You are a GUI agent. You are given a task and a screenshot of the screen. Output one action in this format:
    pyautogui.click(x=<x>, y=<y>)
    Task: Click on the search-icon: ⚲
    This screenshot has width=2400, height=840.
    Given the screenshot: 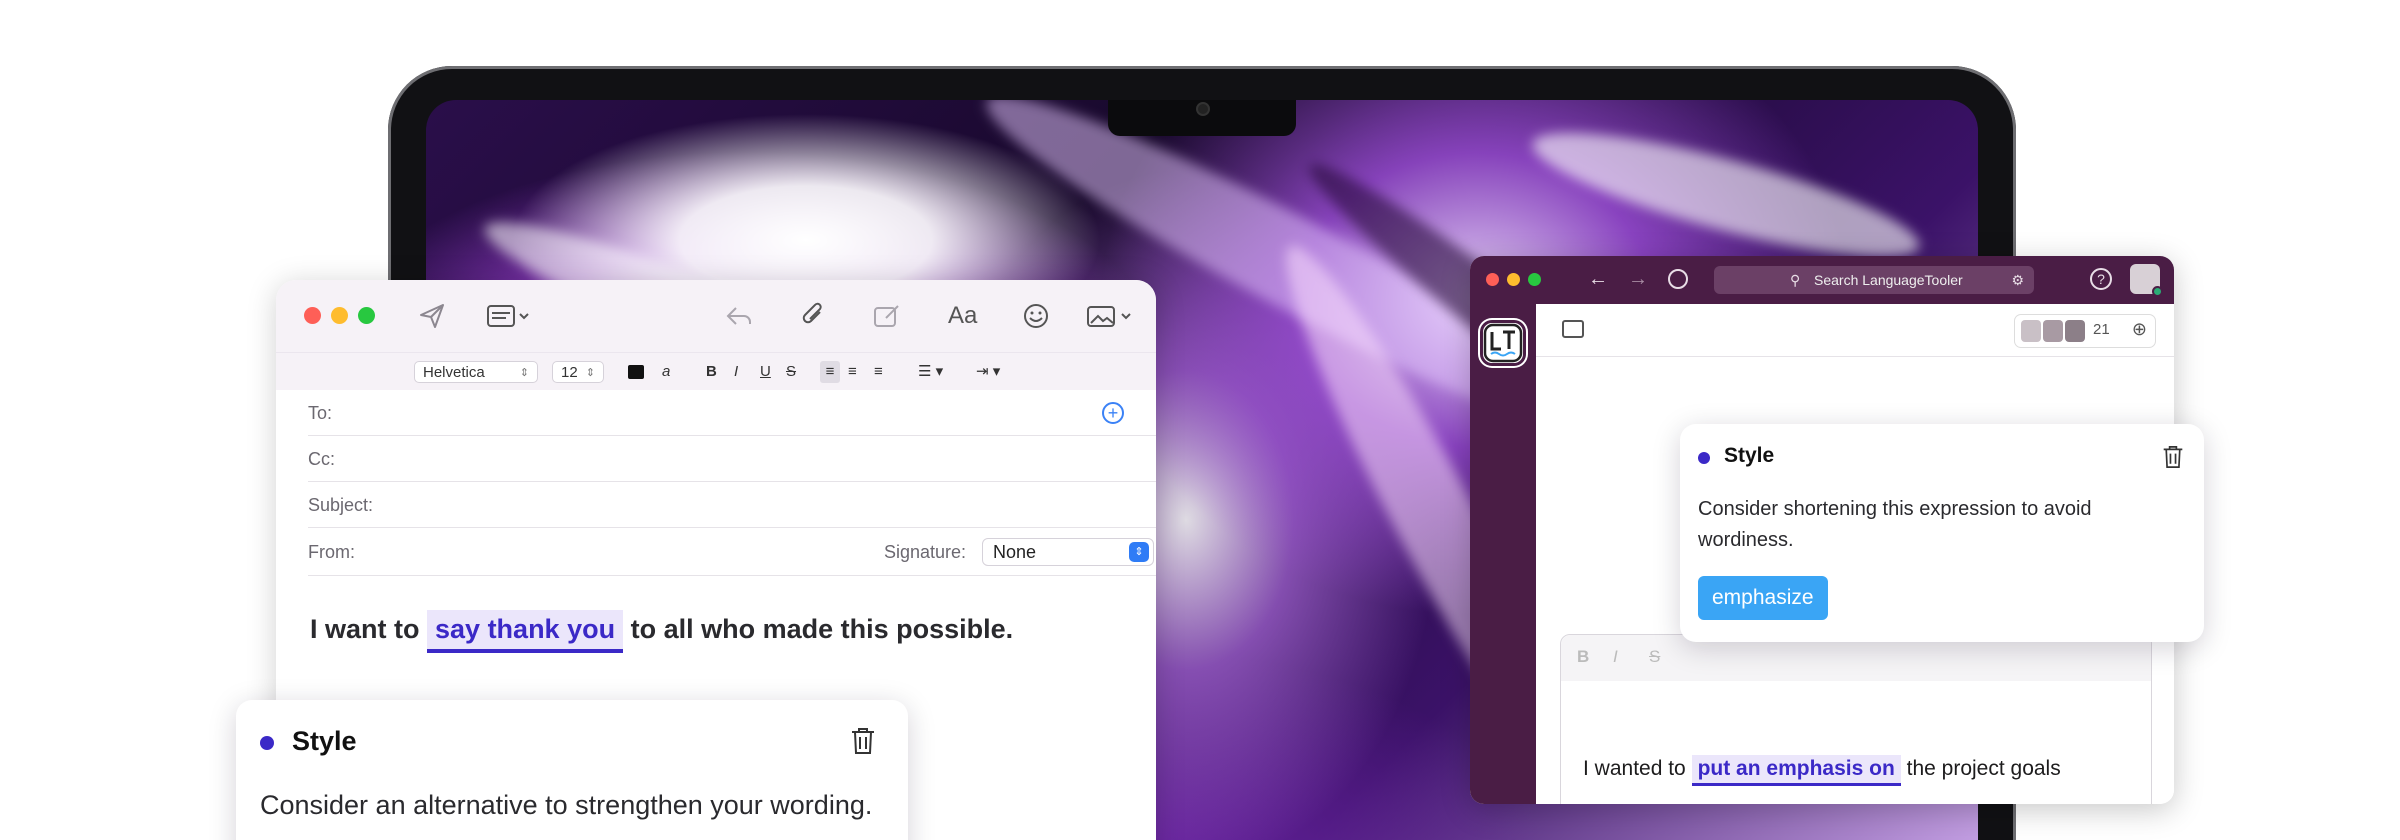 What is the action you would take?
    pyautogui.click(x=1795, y=280)
    